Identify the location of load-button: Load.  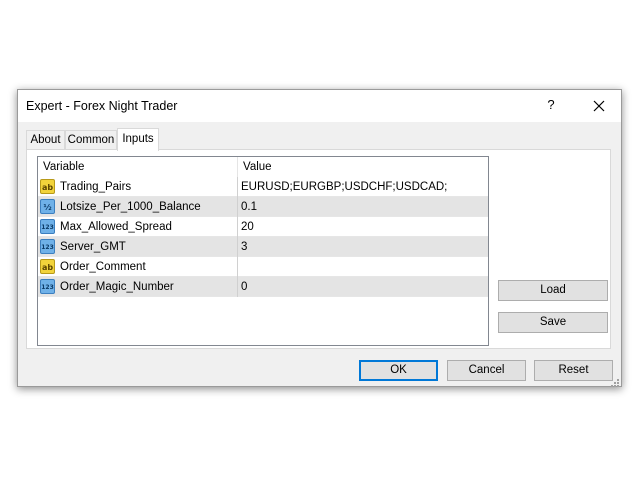
(553, 290).